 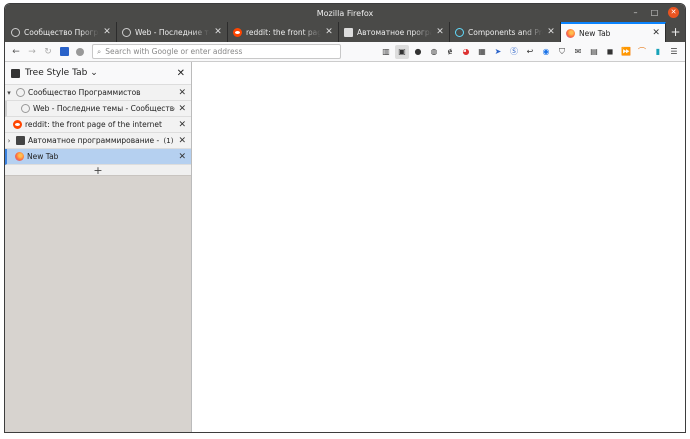 I want to click on pocket-icon, so click(x=80, y=52).